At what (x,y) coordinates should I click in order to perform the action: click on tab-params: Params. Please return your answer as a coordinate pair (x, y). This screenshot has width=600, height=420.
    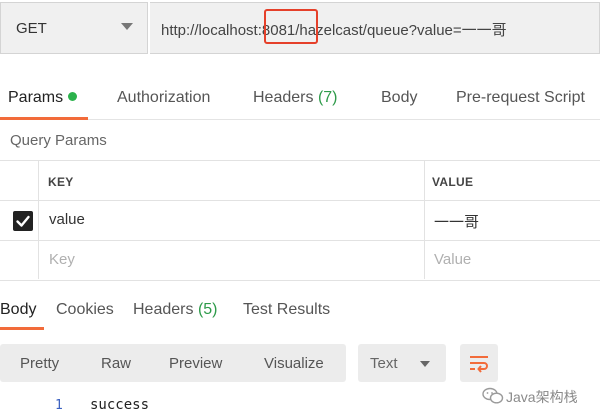
    Looking at the image, I should click on (43, 98).